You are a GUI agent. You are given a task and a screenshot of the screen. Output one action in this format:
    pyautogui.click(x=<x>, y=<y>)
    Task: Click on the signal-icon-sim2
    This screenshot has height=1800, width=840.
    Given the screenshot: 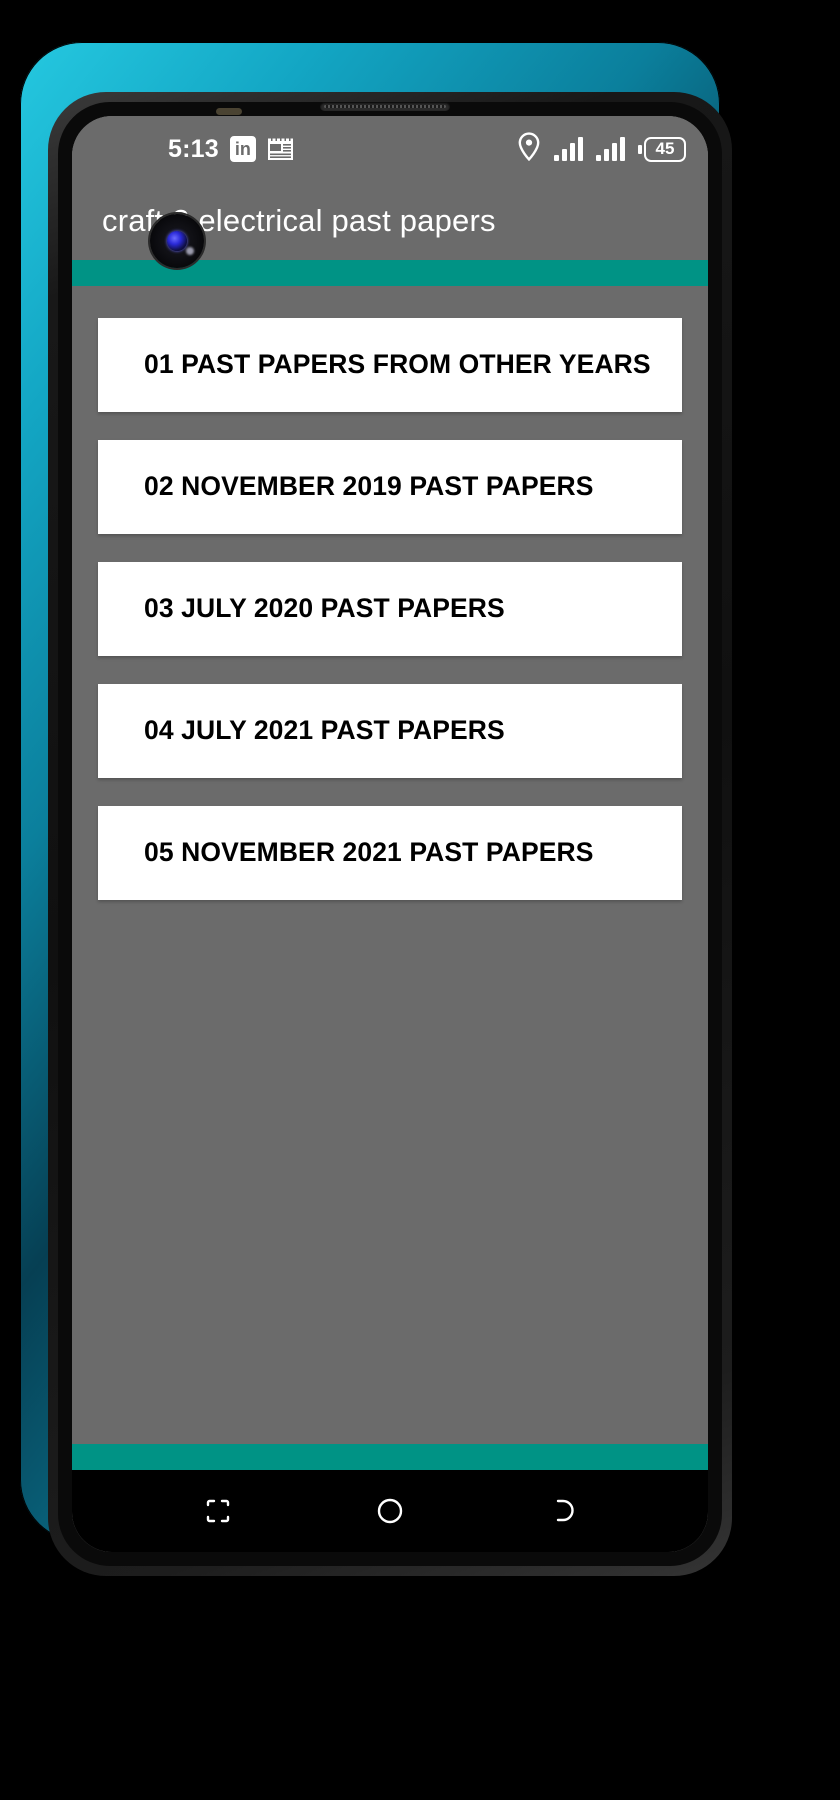 What is the action you would take?
    pyautogui.click(x=610, y=149)
    